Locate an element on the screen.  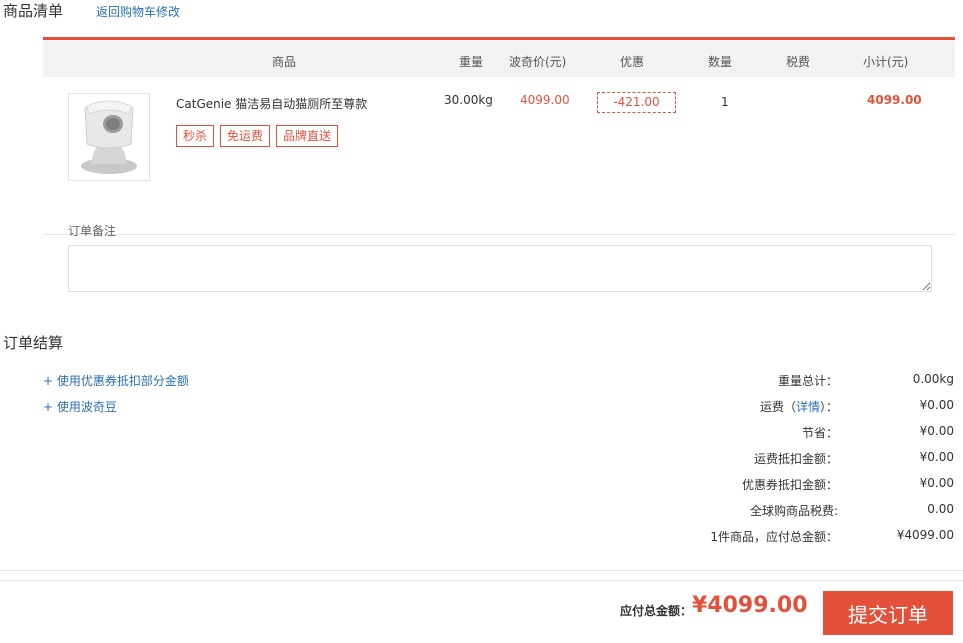
tag-brand-direct: 品牌直送 is located at coordinates (307, 136).